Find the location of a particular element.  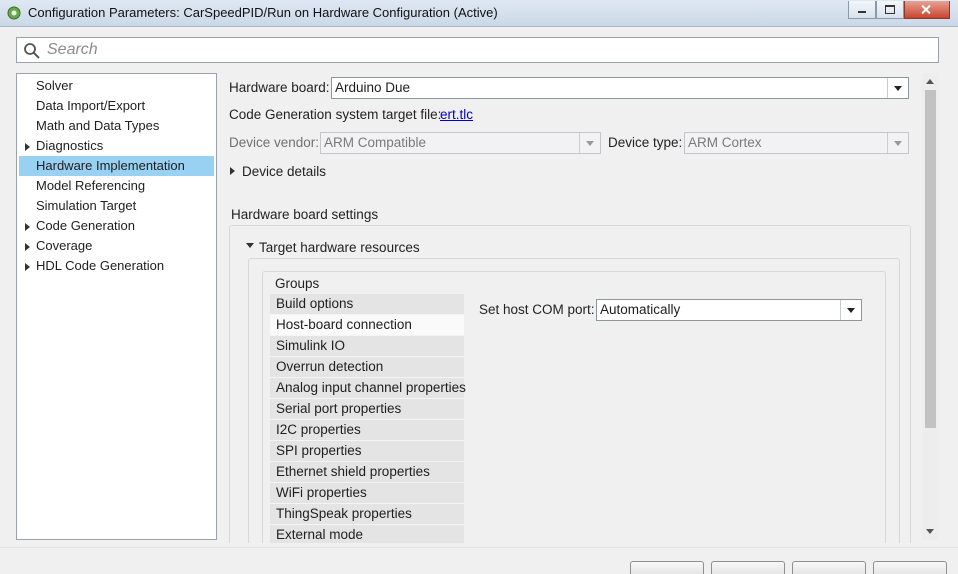

group-item-label: Analog input channel properties is located at coordinates (371, 387).